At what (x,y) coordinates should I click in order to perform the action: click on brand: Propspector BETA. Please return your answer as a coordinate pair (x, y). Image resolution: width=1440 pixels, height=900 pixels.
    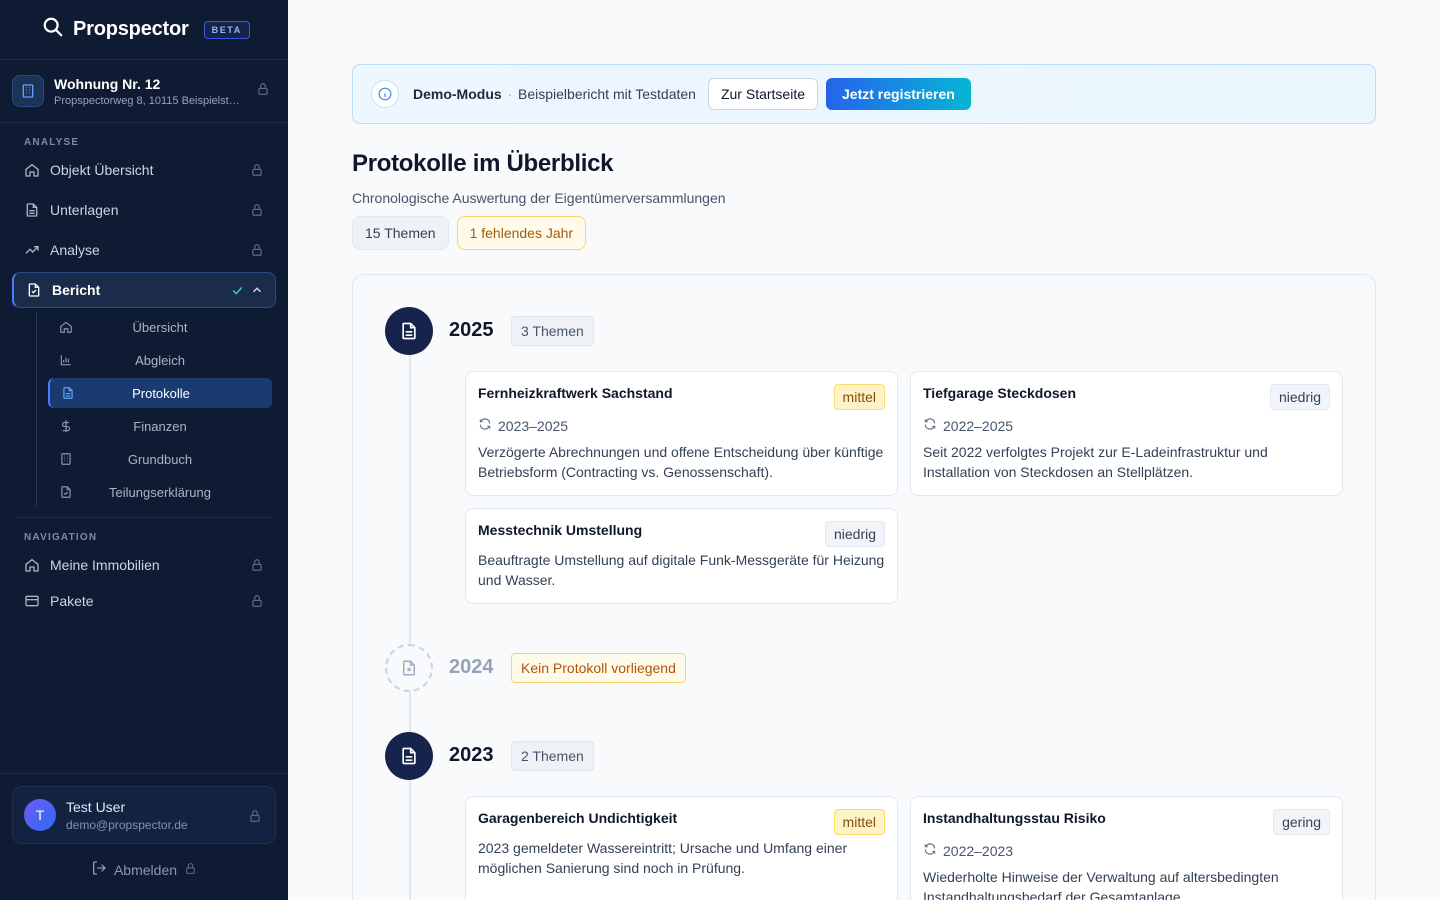
    Looking at the image, I should click on (144, 30).